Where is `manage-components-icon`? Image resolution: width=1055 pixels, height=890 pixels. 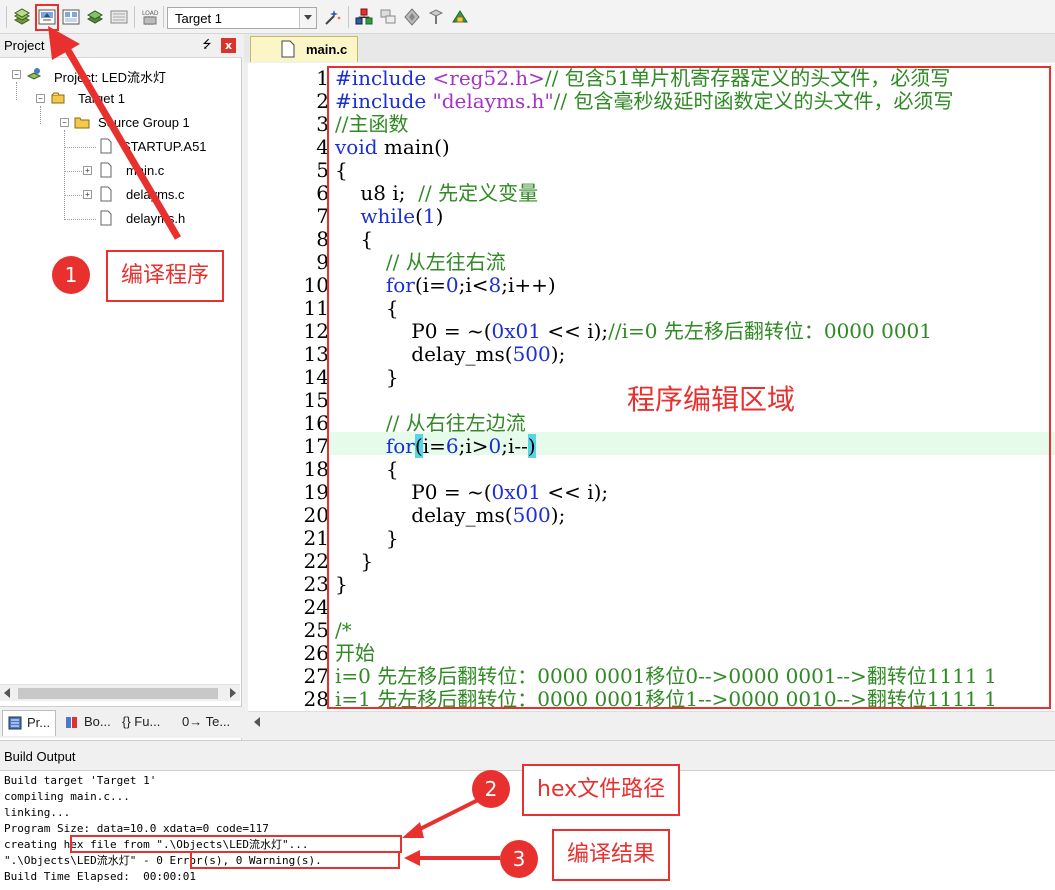 manage-components-icon is located at coordinates (364, 17).